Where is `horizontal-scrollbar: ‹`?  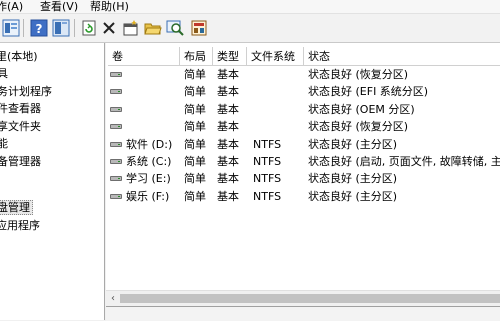
horizontal-scrollbar: ‹ is located at coordinates (303, 298).